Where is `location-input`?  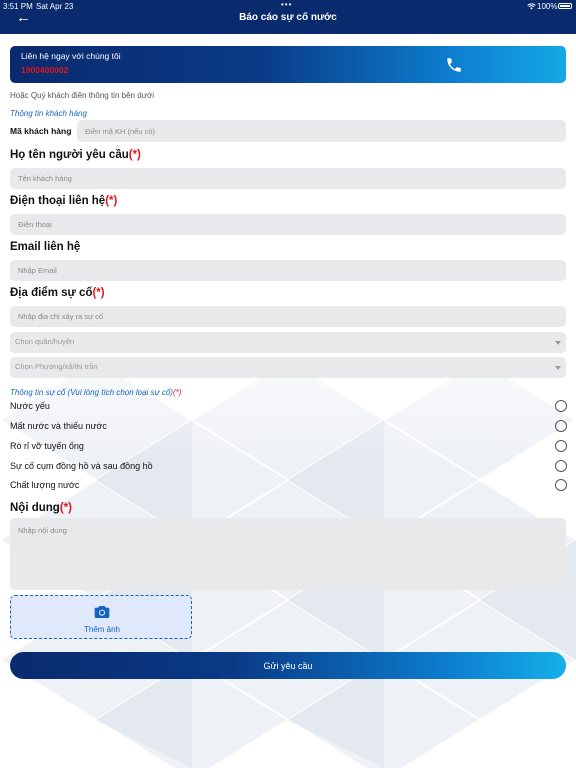
location-input is located at coordinates (288, 316).